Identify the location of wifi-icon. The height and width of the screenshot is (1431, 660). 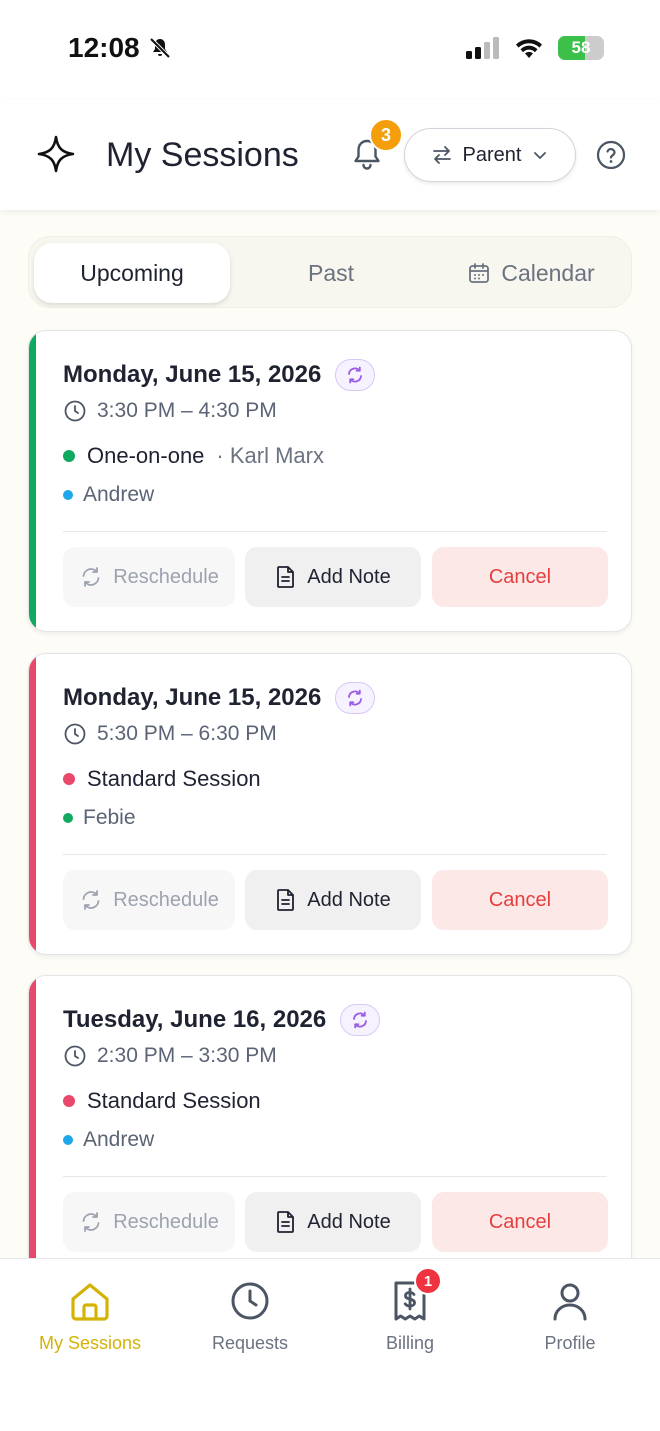
(529, 48).